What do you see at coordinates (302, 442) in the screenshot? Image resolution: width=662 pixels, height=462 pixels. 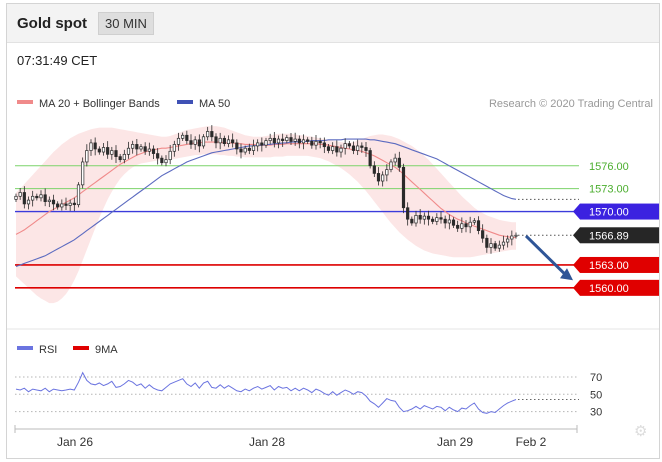 I see `x-axis-labels: Jan 26 Jan 28 Jan 29 Feb 2` at bounding box center [302, 442].